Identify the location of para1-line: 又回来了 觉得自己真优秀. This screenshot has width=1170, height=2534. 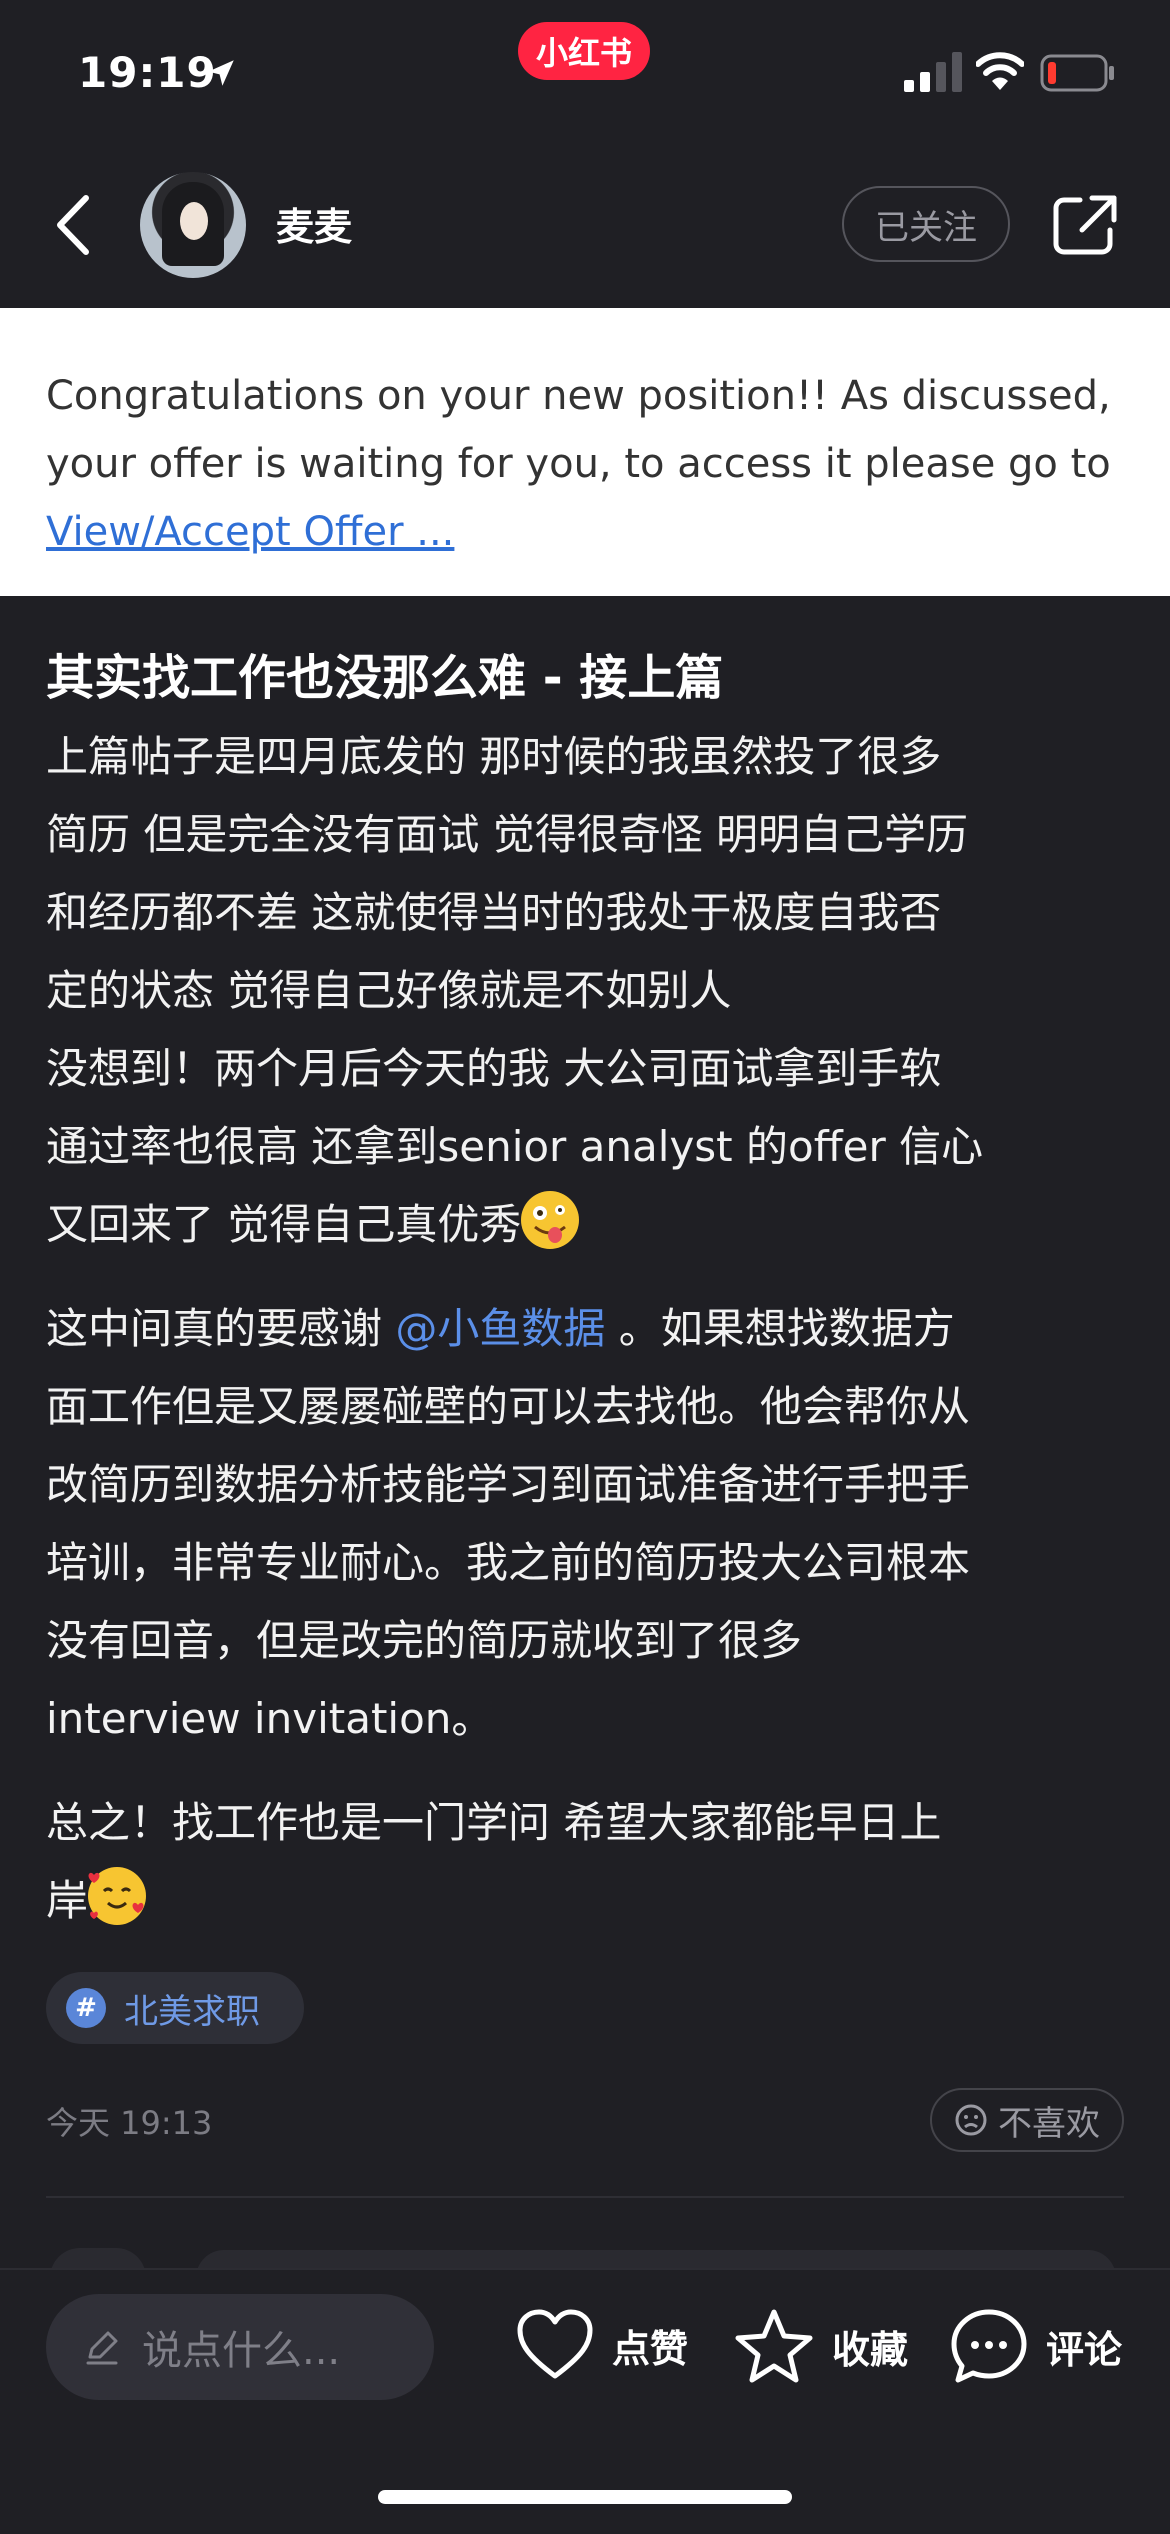
(284, 1224).